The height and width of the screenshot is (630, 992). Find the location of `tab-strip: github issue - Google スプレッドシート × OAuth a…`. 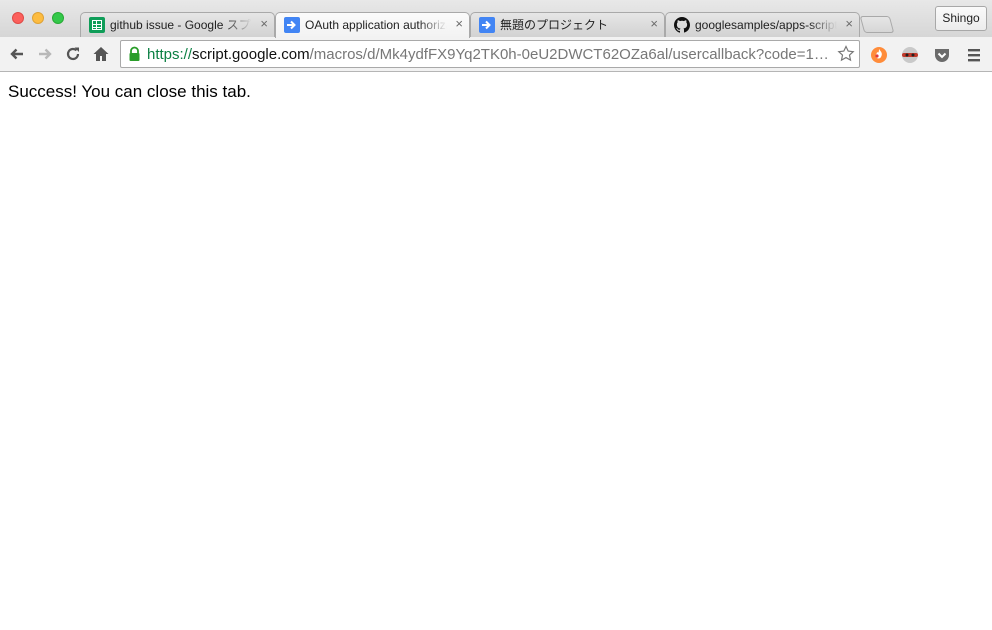

tab-strip: github issue - Google スプレッドシート × OAuth a… is located at coordinates (496, 19).